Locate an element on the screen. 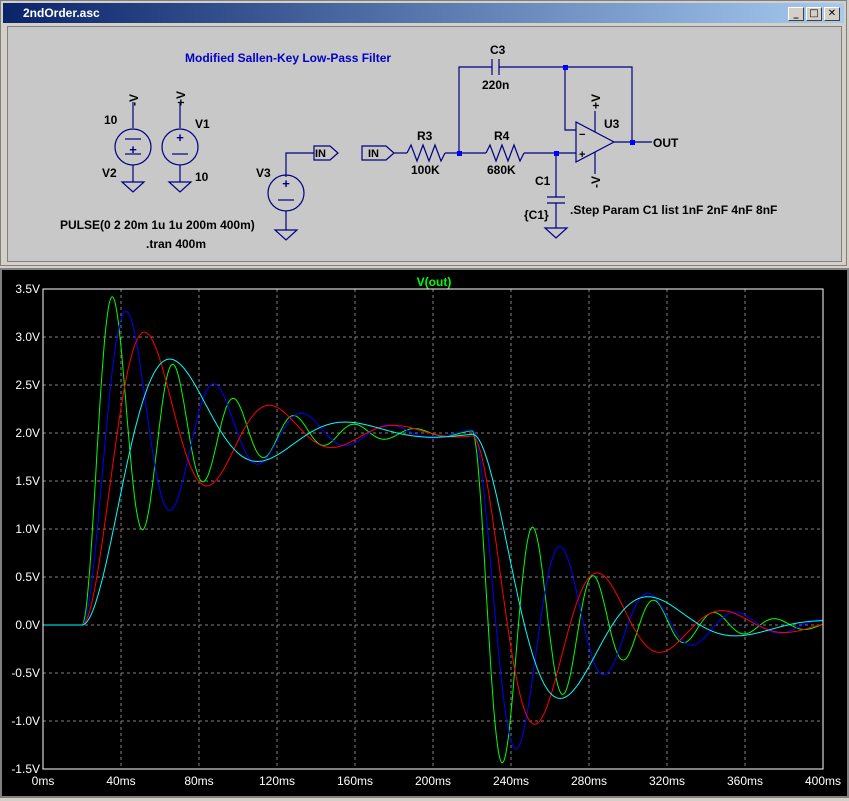 This screenshot has width=849, height=801. x-tick-label: 80ms is located at coordinates (198, 781).